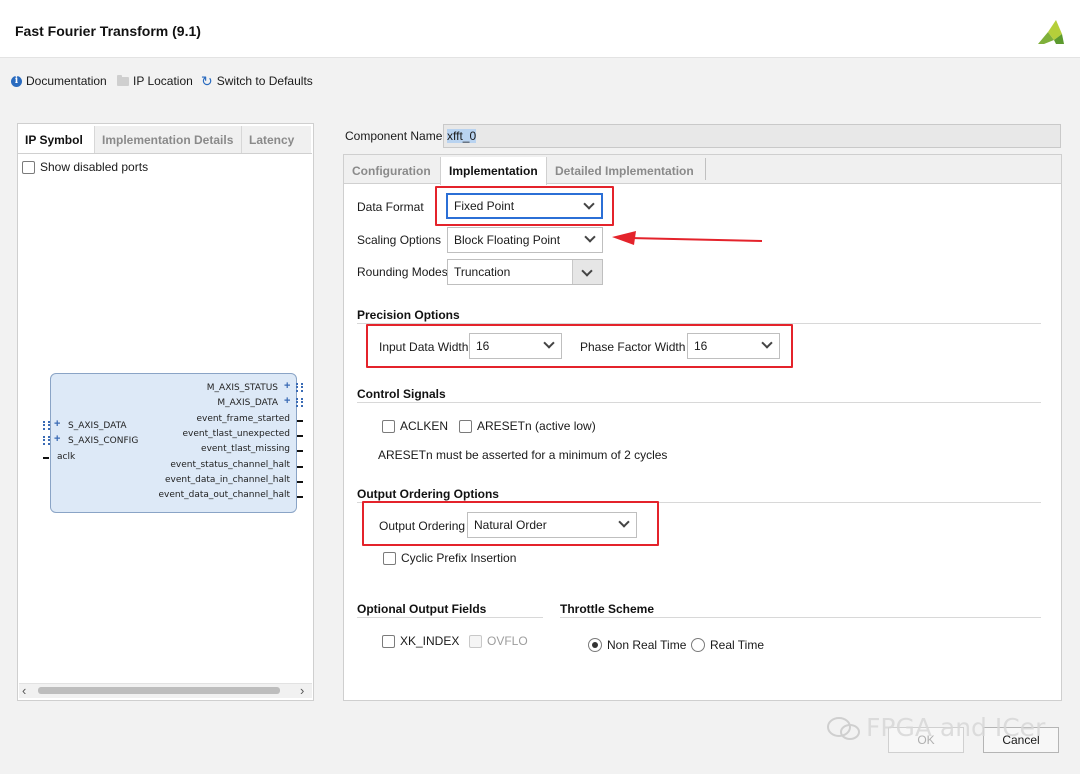  What do you see at coordinates (24, 690) in the screenshot?
I see `scroll-left-icon: ‹` at bounding box center [24, 690].